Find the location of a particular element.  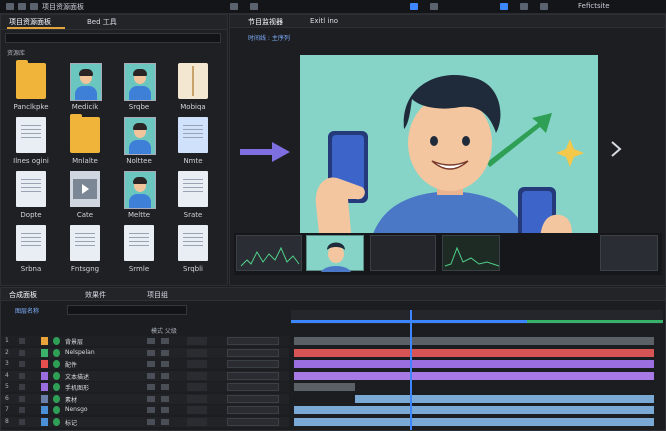

select-tool-icon is located at coordinates (414, 6).